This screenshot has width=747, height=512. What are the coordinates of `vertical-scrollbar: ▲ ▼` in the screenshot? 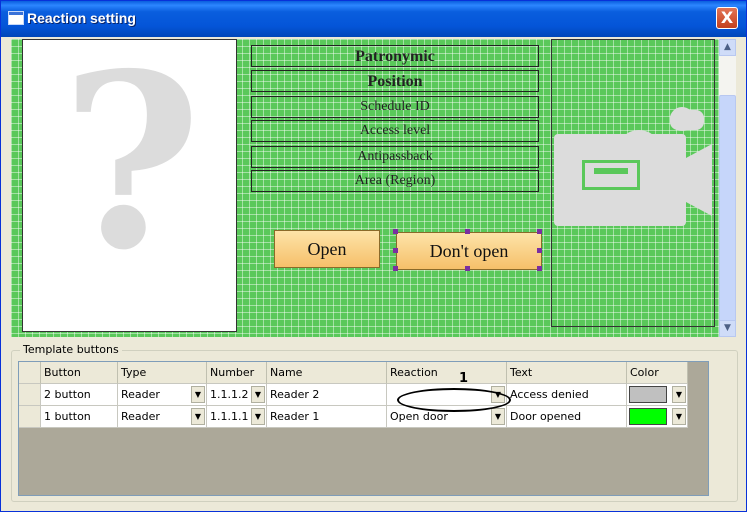 It's located at (727, 188).